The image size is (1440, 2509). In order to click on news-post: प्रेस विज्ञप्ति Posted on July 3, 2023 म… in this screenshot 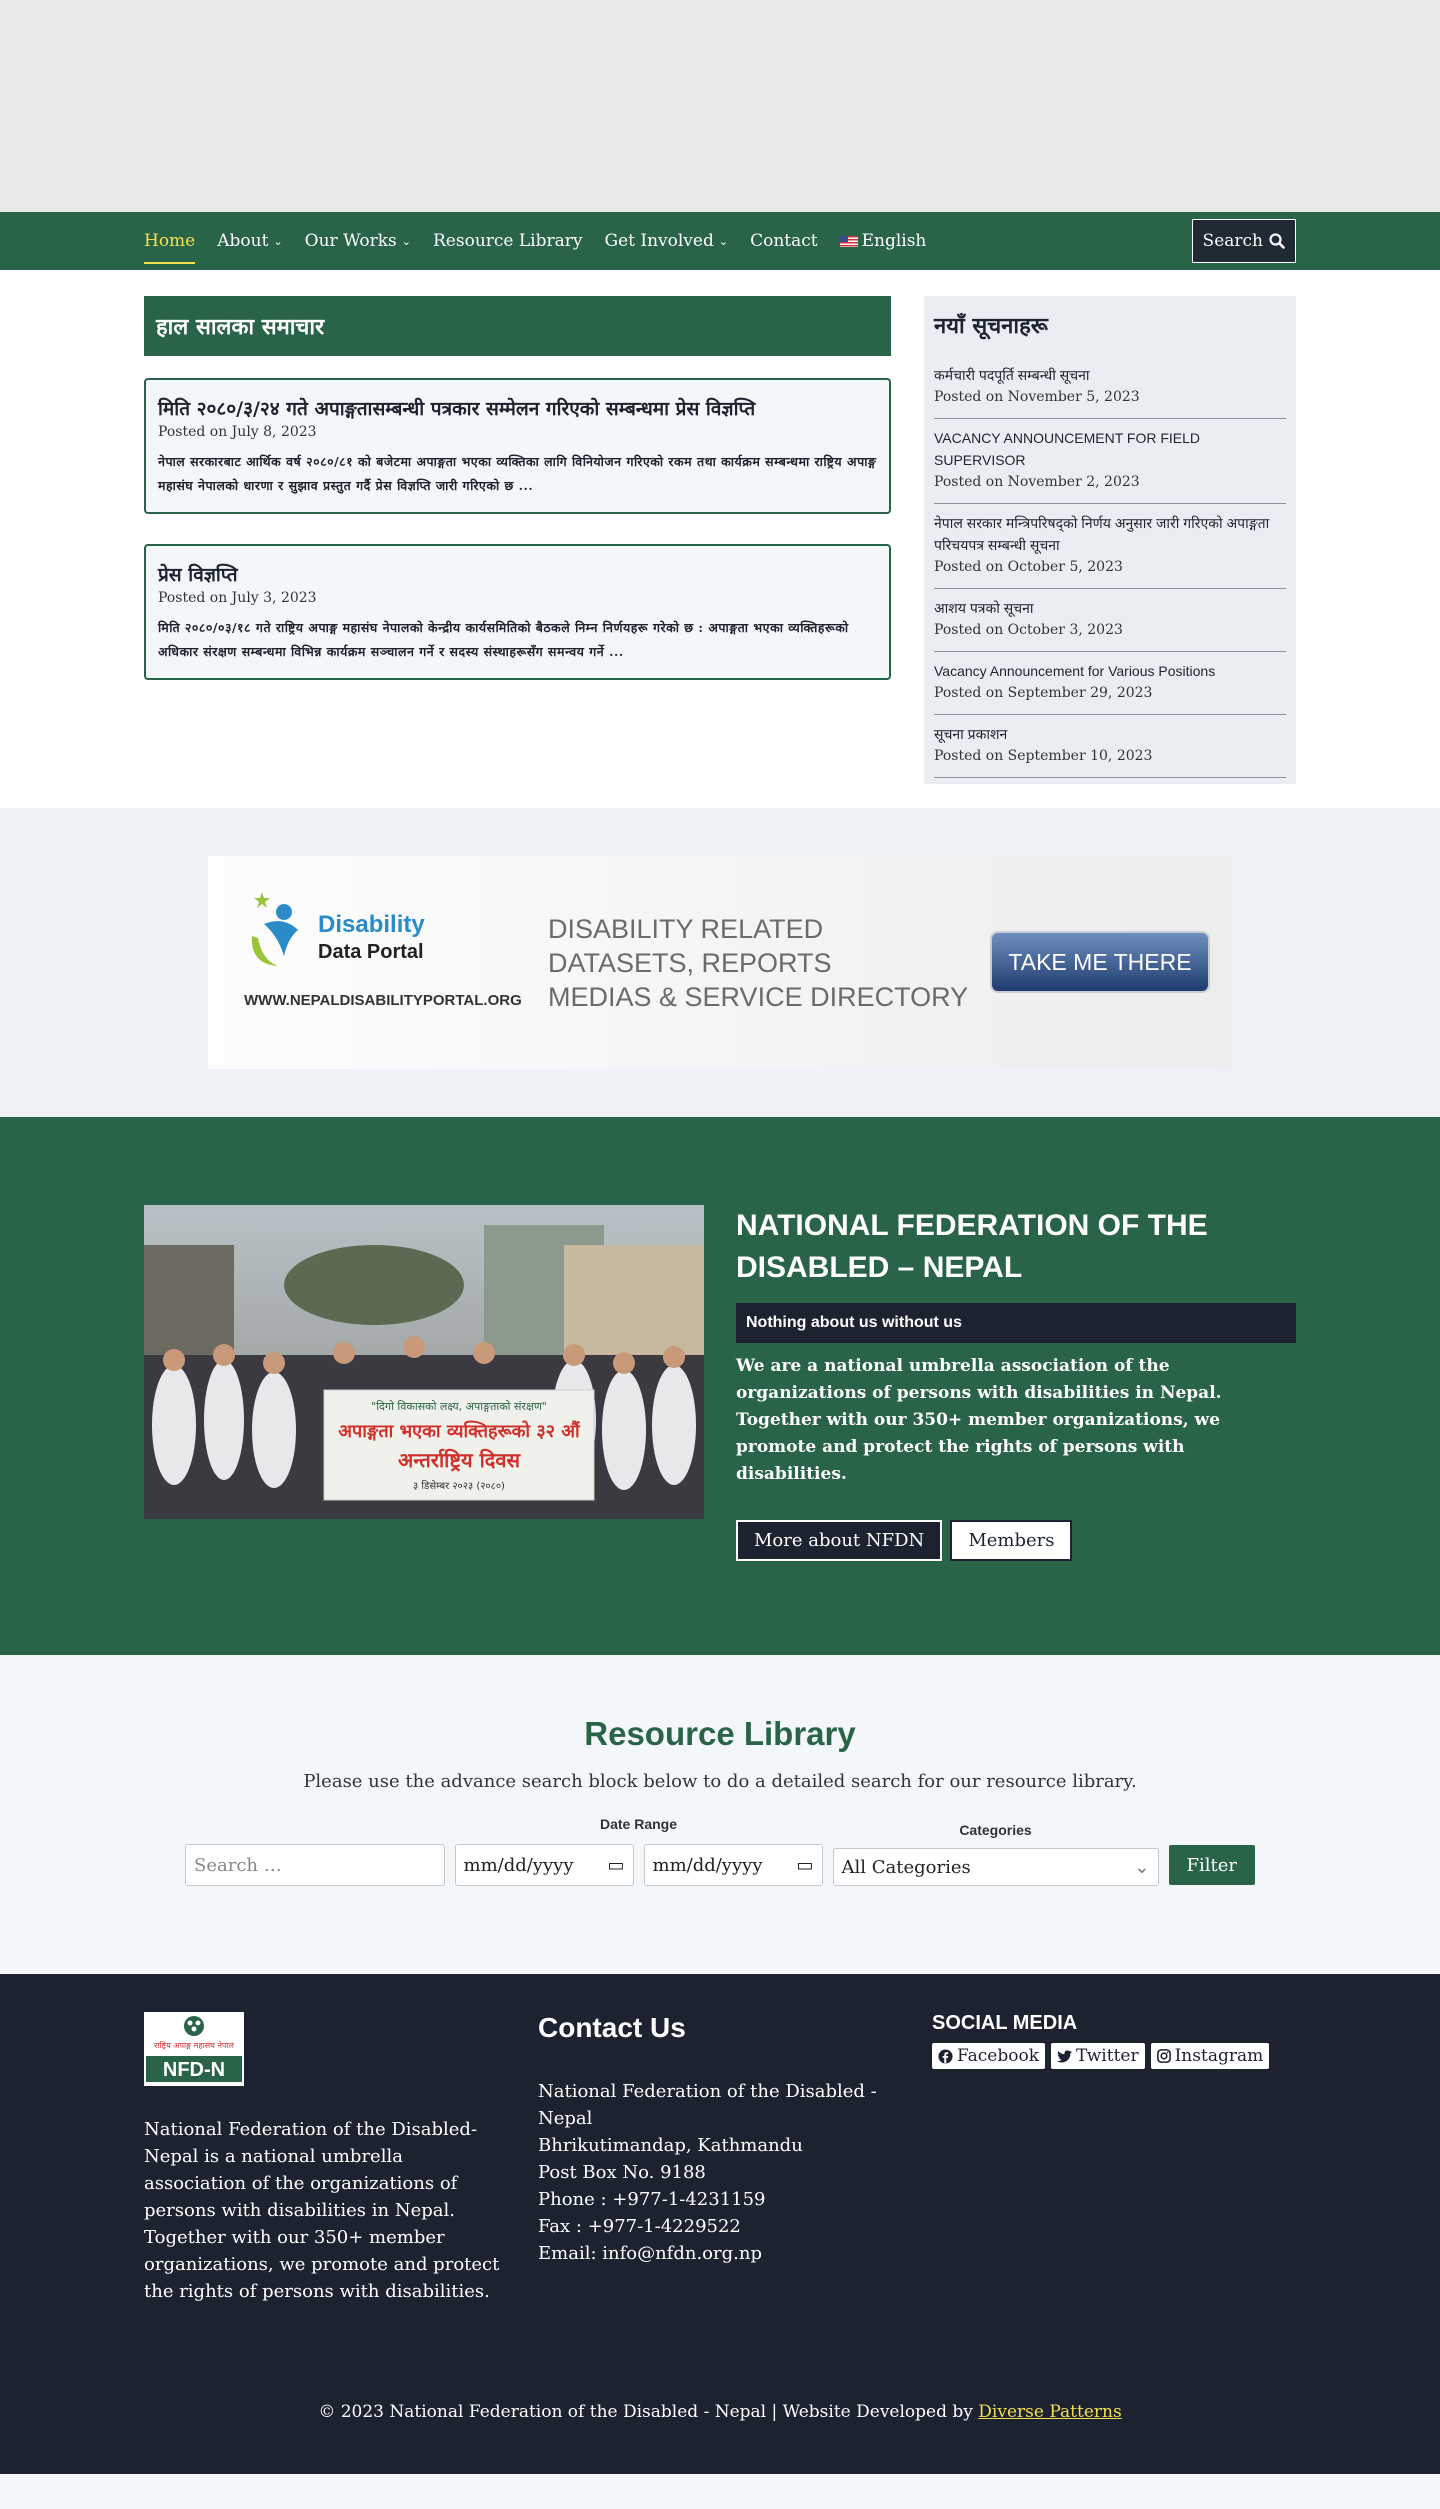, I will do `click(517, 612)`.